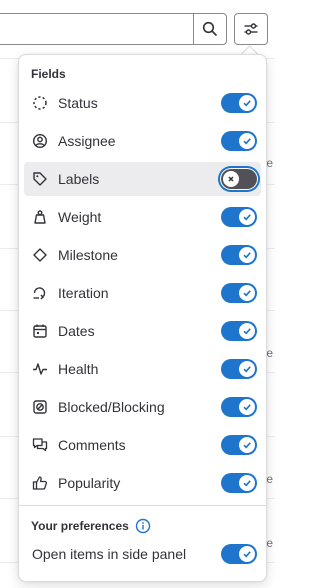  What do you see at coordinates (142, 293) in the screenshot?
I see `field-item-iteration: Iteration` at bounding box center [142, 293].